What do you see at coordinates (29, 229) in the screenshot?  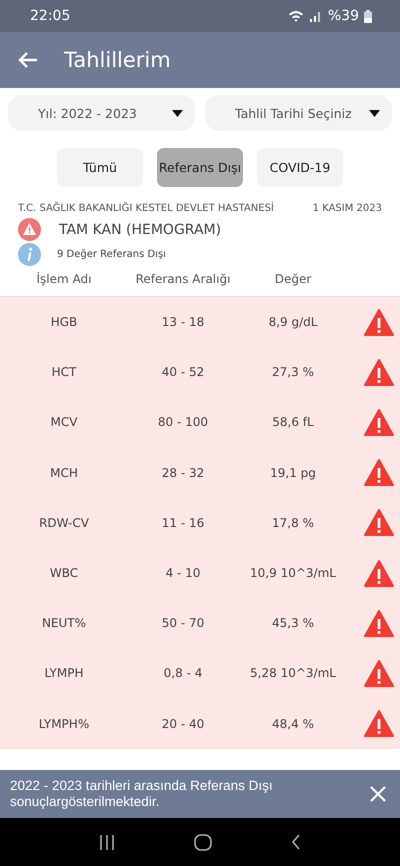 I see `warning-icon` at bounding box center [29, 229].